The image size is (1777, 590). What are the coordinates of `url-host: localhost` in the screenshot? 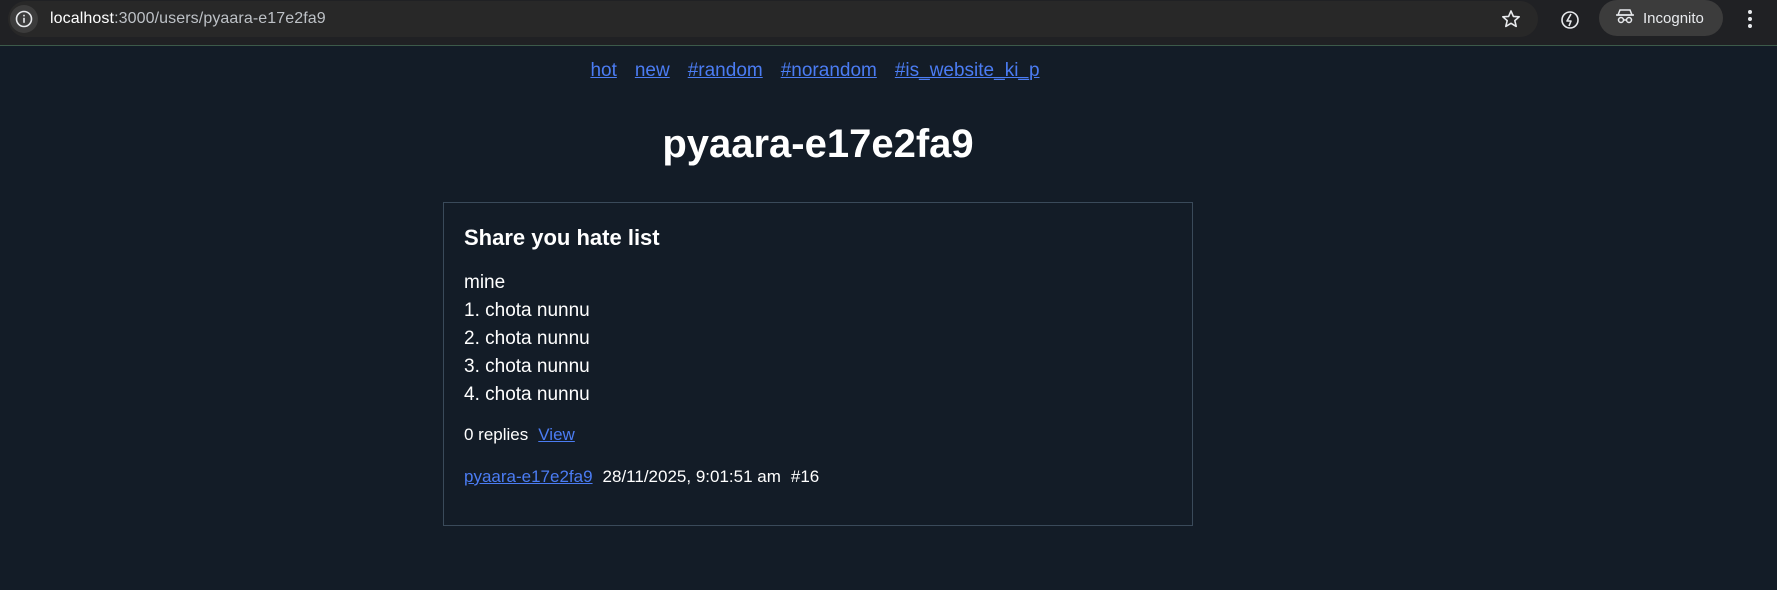 It's located at (82, 18).